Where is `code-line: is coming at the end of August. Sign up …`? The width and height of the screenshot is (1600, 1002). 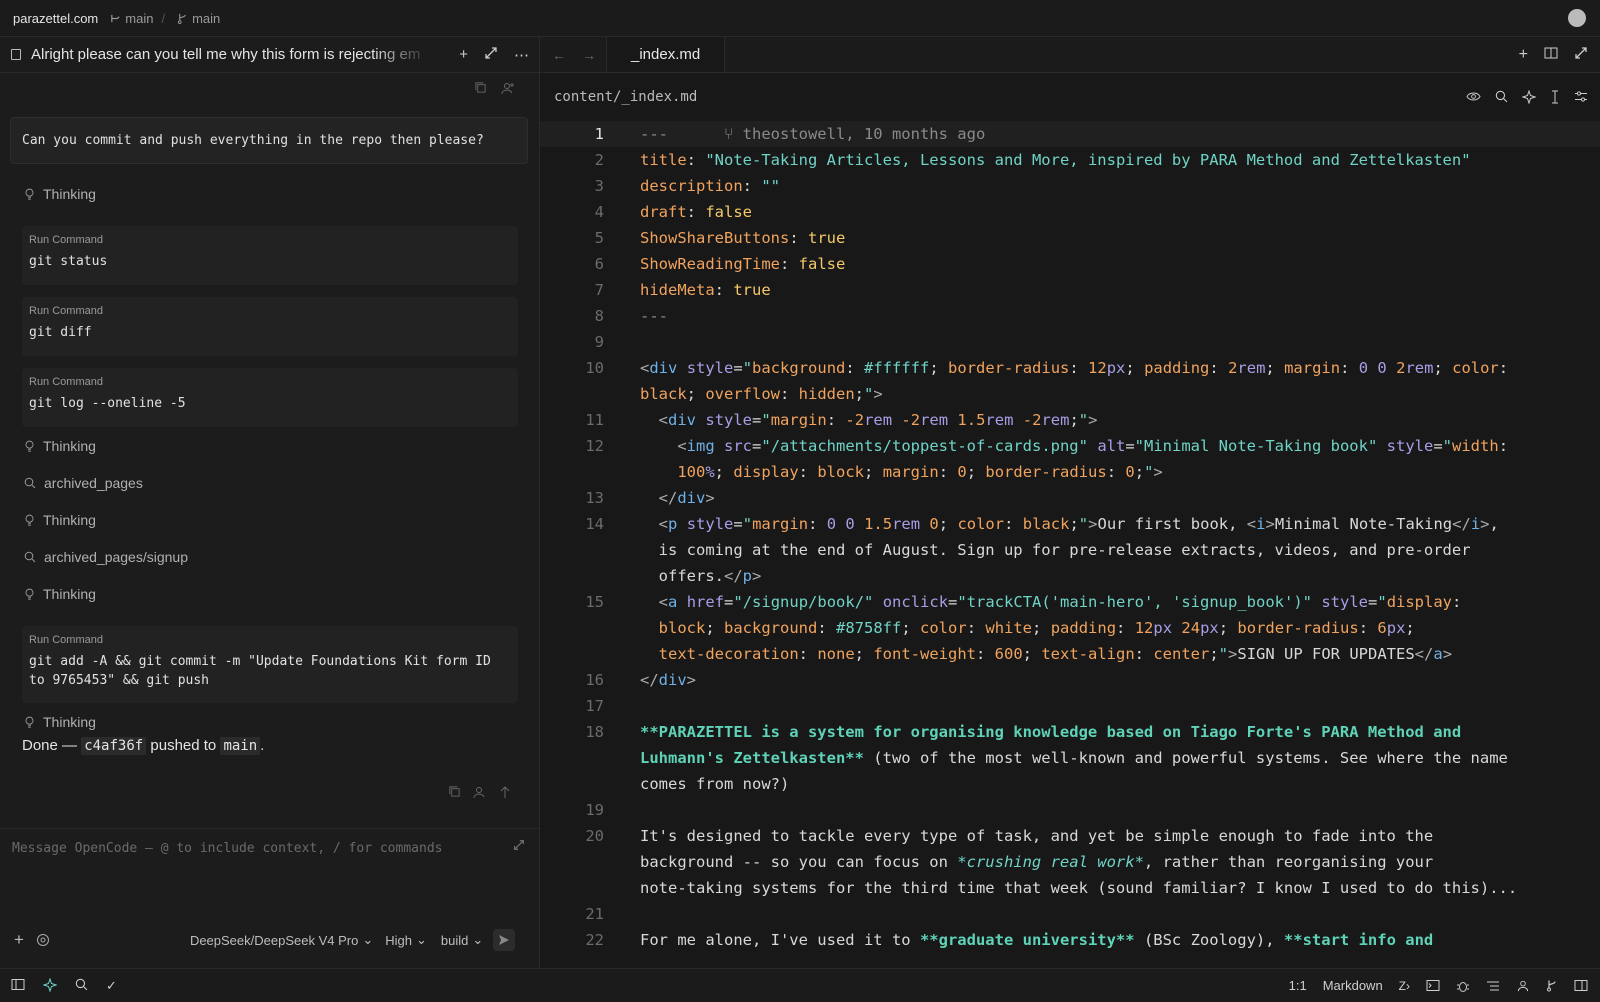 code-line: is coming at the end of August. Sign up … is located at coordinates (1055, 550).